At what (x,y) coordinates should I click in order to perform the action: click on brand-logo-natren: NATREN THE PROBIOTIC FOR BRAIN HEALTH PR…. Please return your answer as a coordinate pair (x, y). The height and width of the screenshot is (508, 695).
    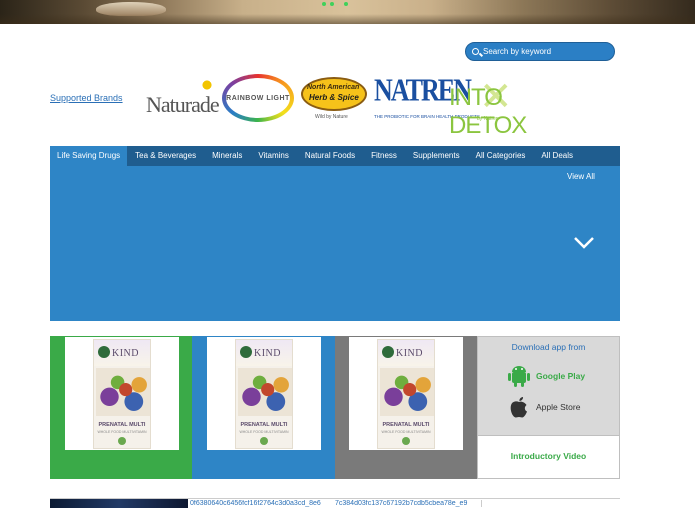
    Looking at the image, I should click on (427, 98).